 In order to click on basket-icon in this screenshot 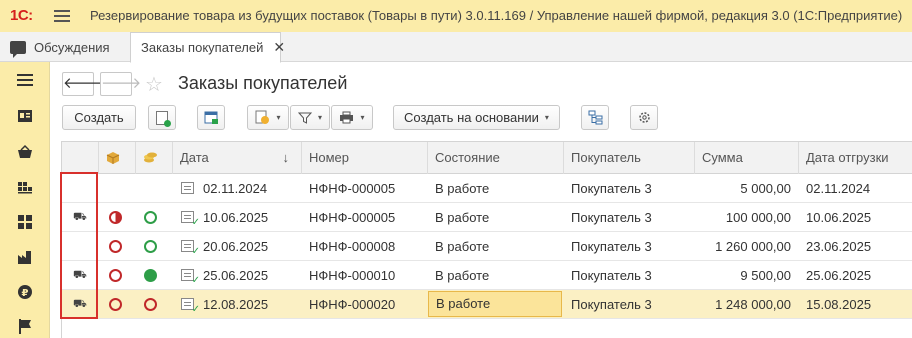, I will do `click(25, 152)`.